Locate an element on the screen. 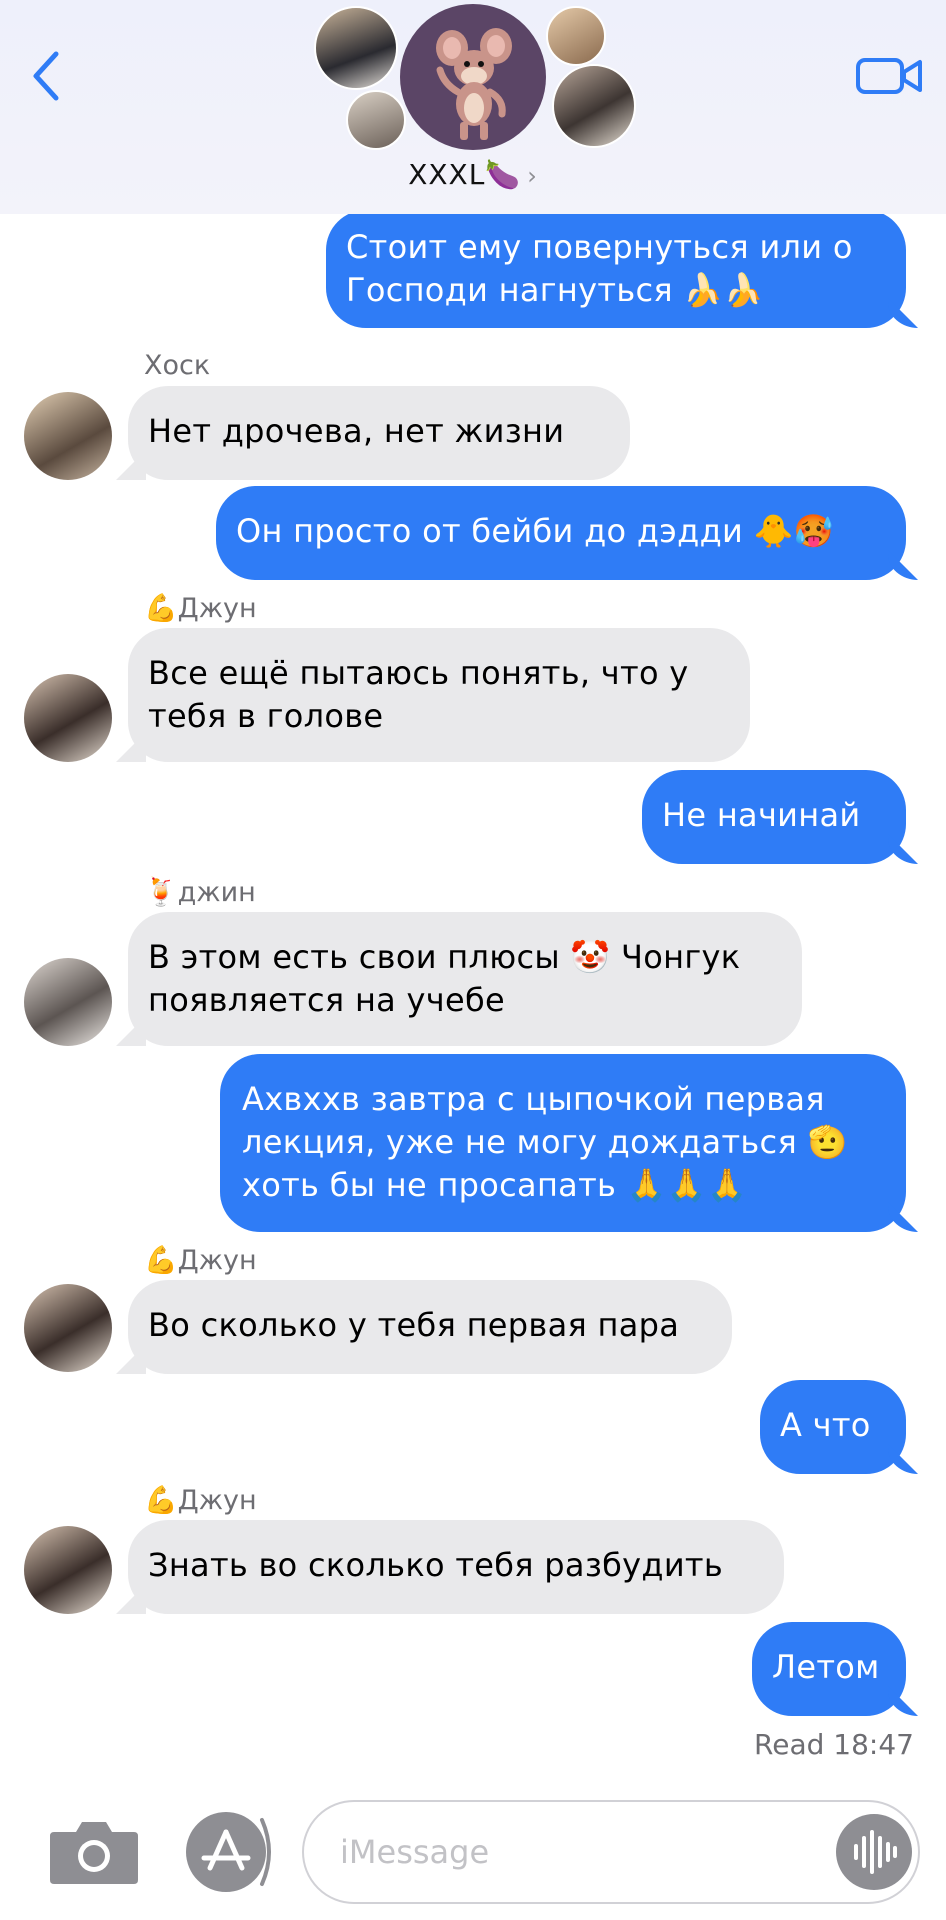 This screenshot has height=1920, width=946. waveform-glyph is located at coordinates (875, 1852).